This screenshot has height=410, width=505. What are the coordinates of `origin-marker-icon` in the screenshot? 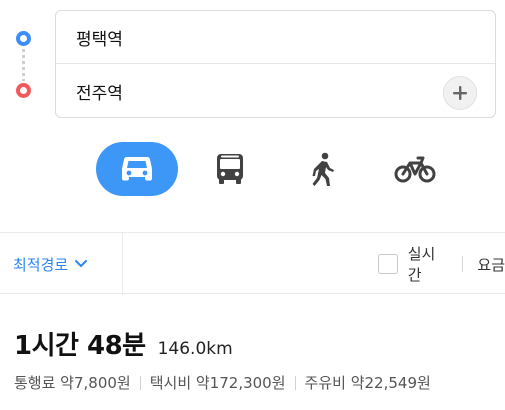 It's located at (23, 38).